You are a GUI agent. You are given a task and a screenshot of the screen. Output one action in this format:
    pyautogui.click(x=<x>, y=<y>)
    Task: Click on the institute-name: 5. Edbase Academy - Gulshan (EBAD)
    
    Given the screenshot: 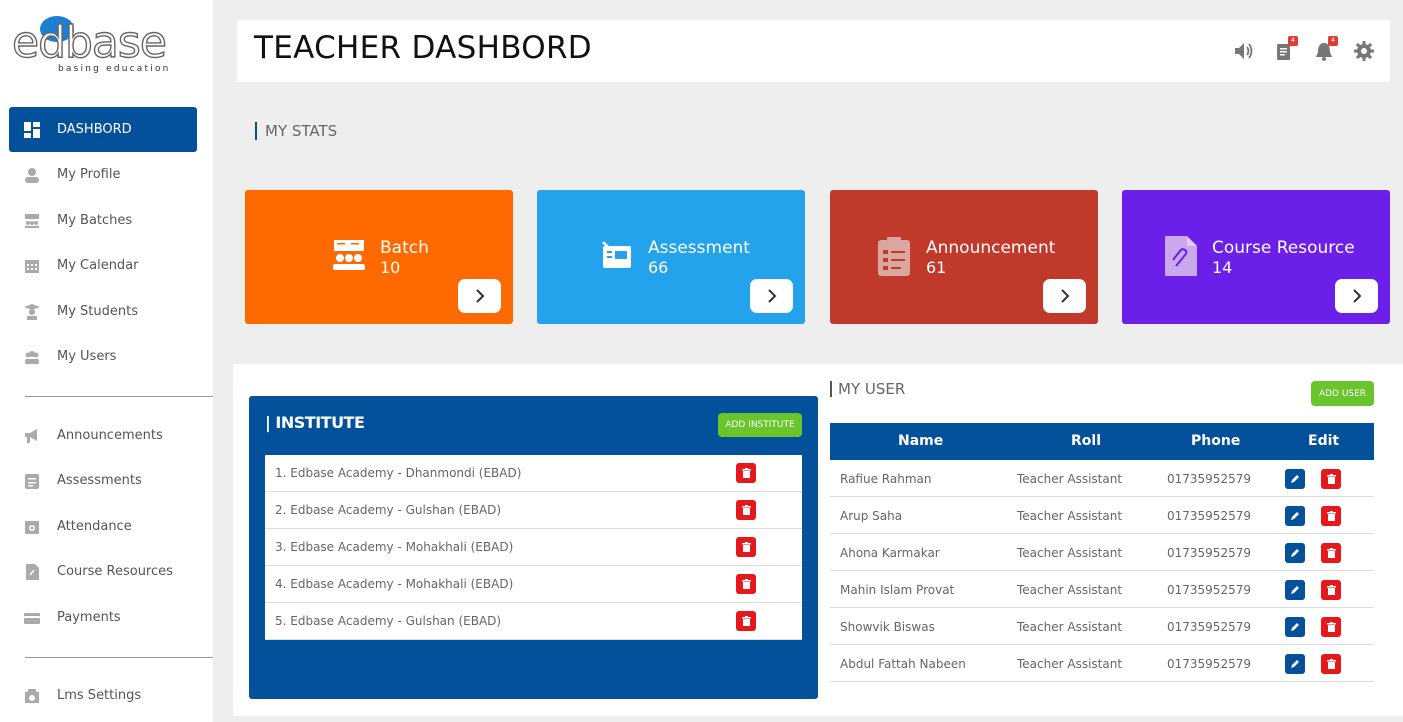 What is the action you would take?
    pyautogui.click(x=388, y=621)
    